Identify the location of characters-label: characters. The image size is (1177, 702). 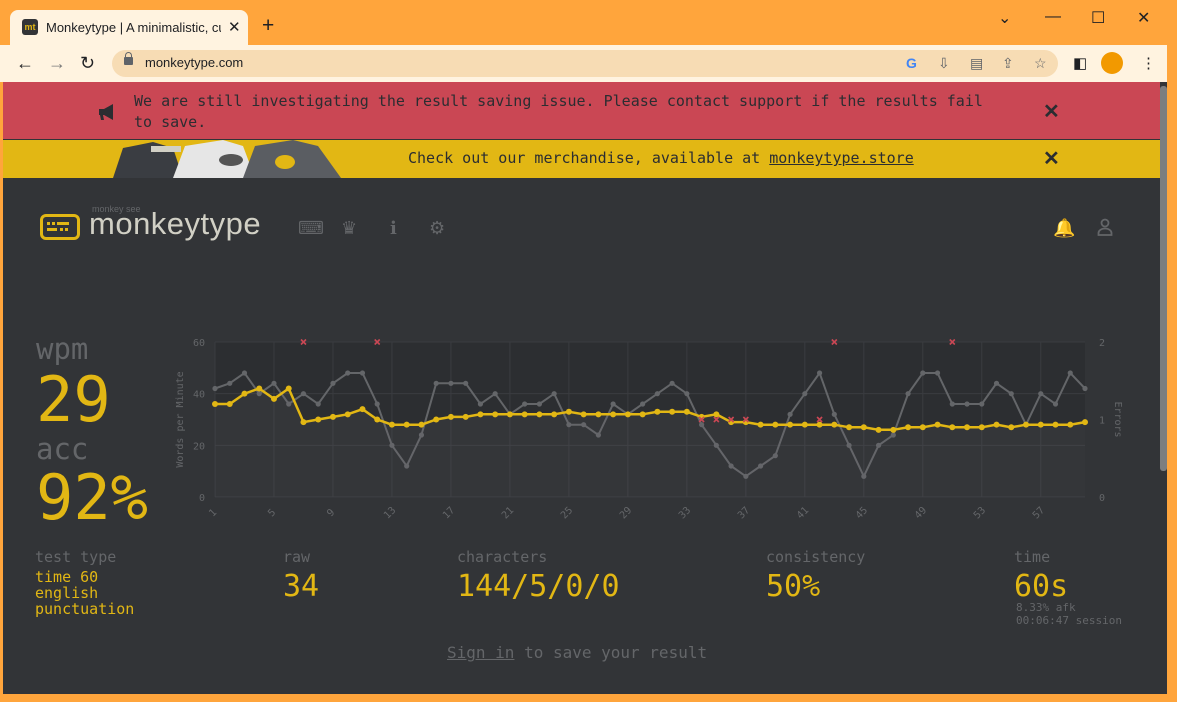
(502, 557).